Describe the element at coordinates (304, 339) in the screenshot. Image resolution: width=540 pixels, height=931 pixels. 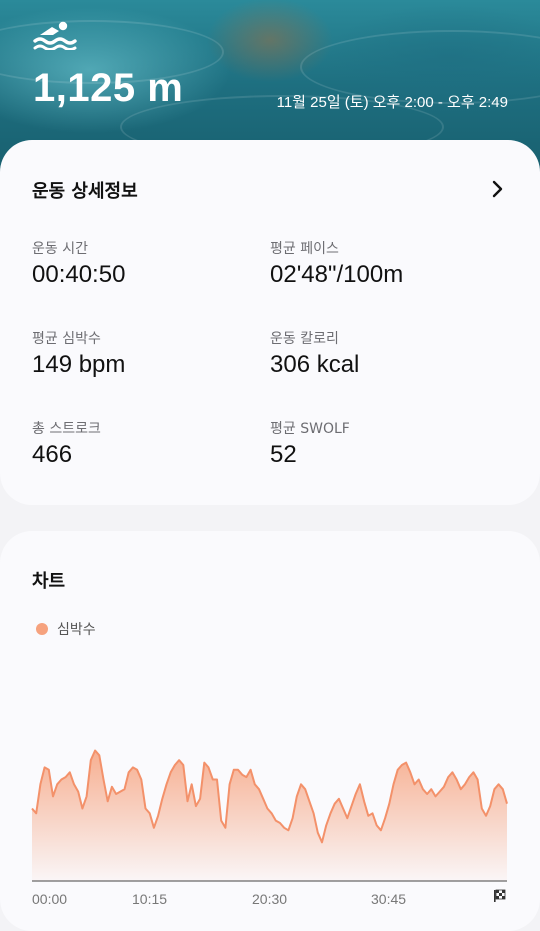
I see `stat-label: 운동 칼로리` at that location.